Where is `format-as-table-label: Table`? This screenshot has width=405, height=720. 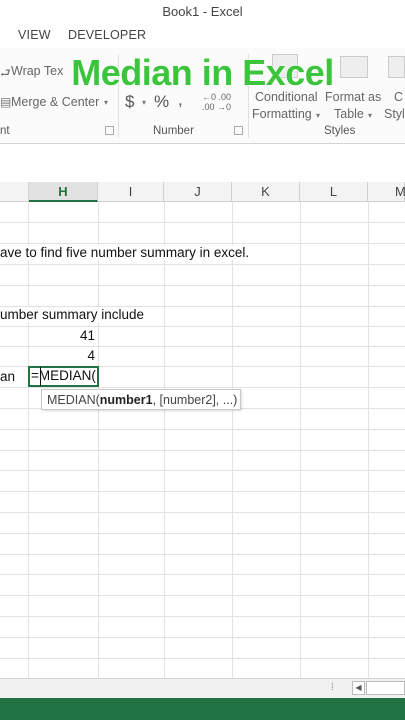
format-as-table-label: Table is located at coordinates (349, 114).